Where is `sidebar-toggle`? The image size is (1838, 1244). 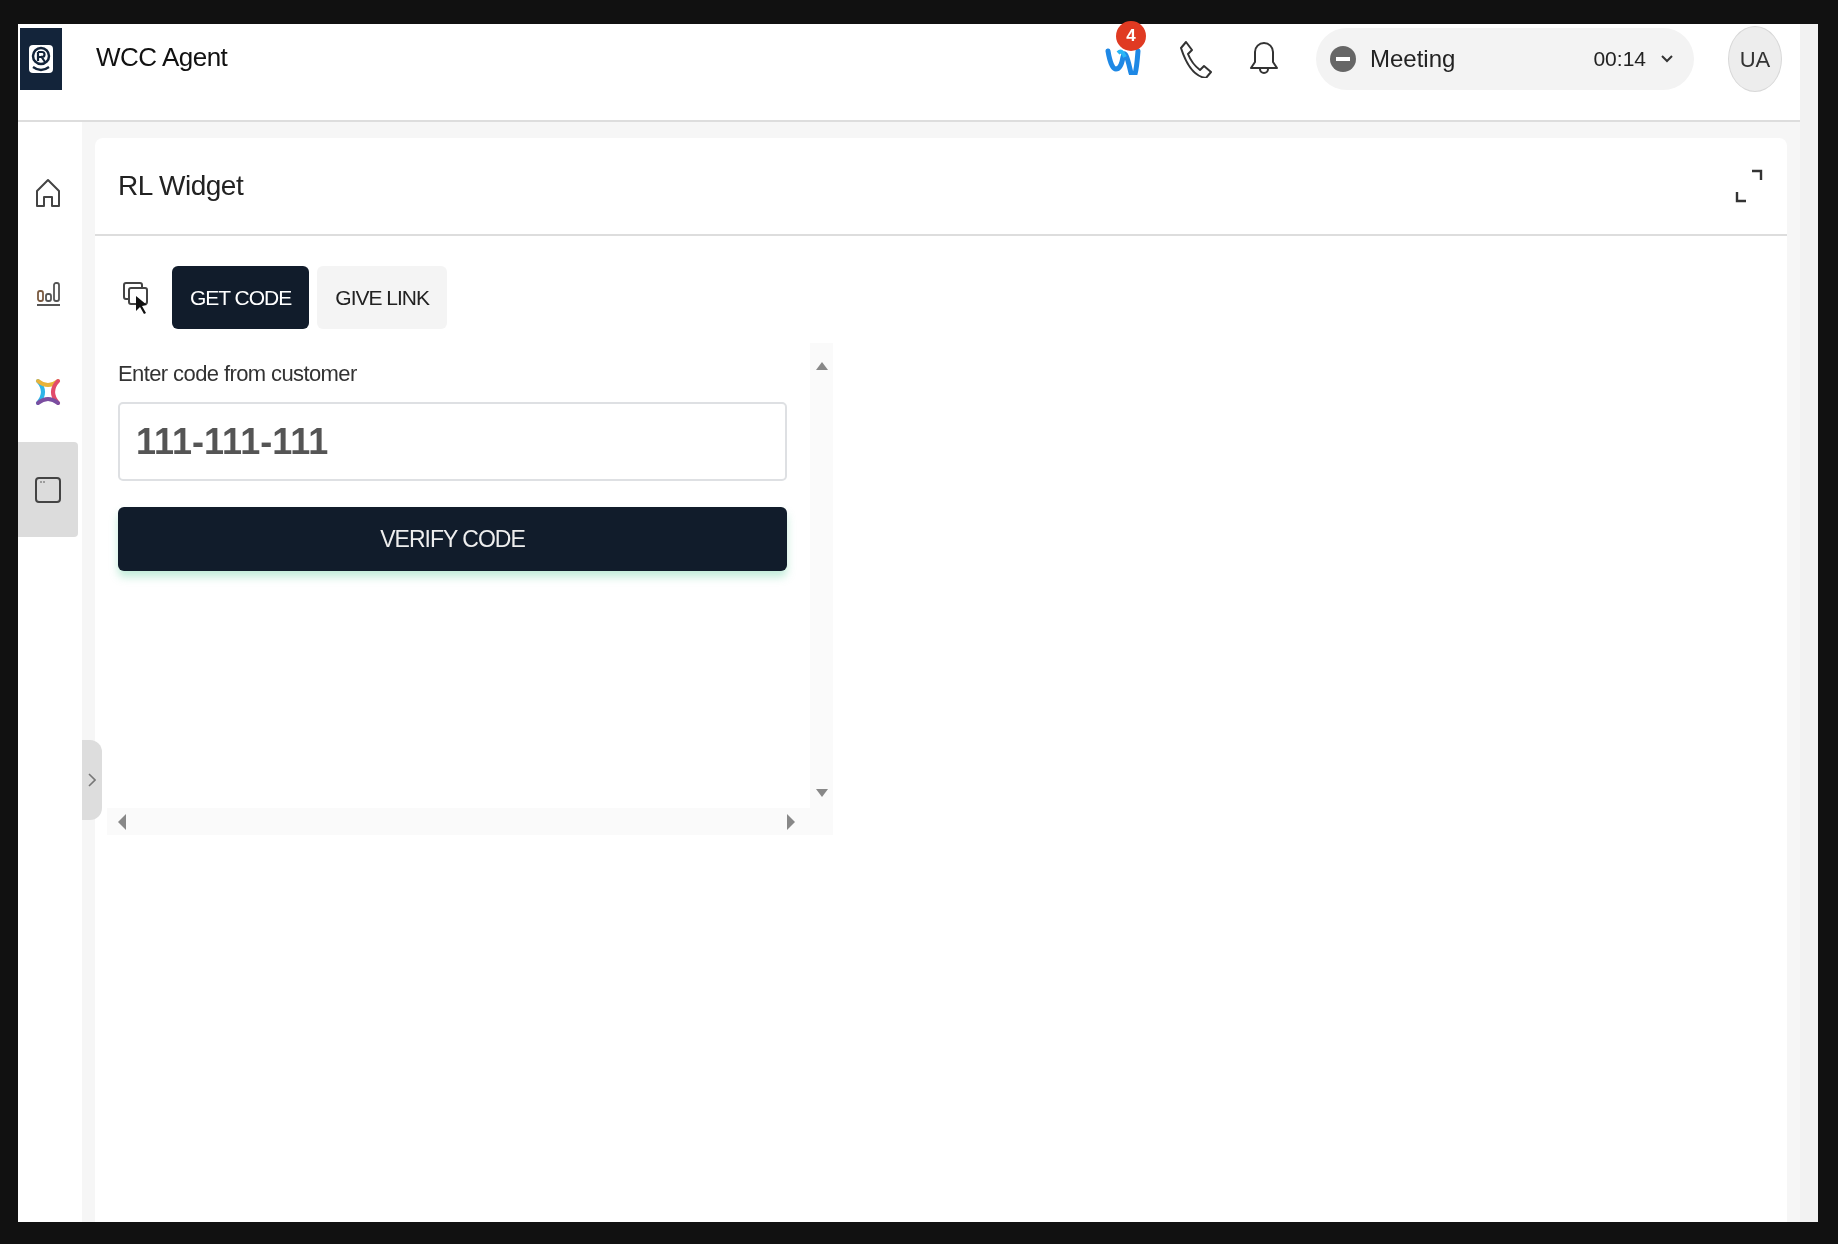 sidebar-toggle is located at coordinates (92, 780).